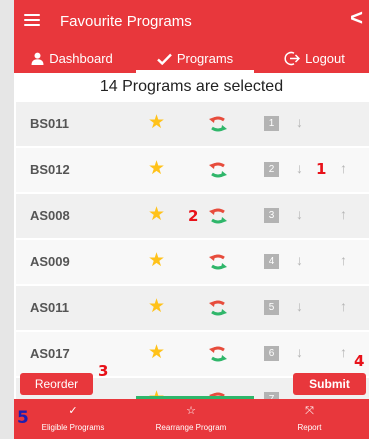 This screenshot has height=439, width=369. I want to click on program-code: AS017, so click(50, 353).